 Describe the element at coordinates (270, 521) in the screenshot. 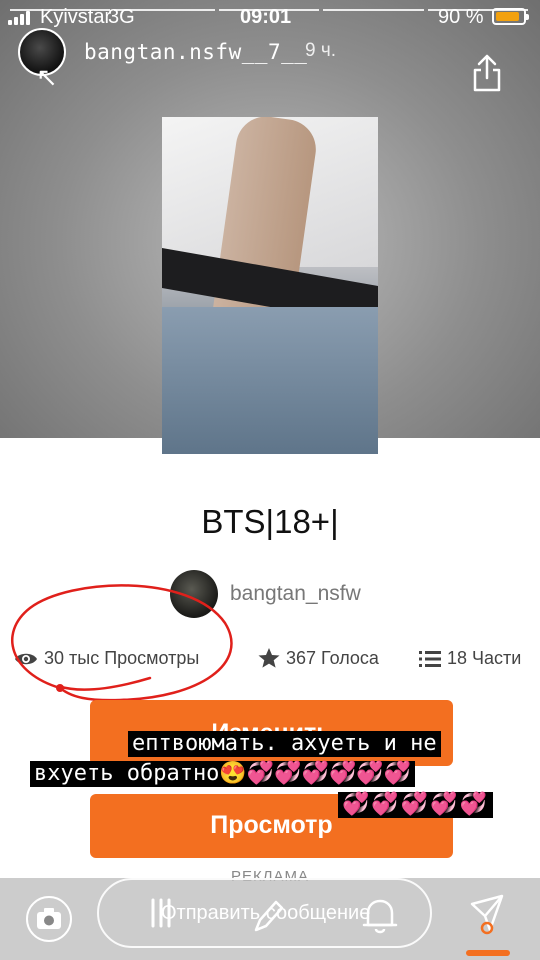

I see `book-title: BTS|18+|` at that location.